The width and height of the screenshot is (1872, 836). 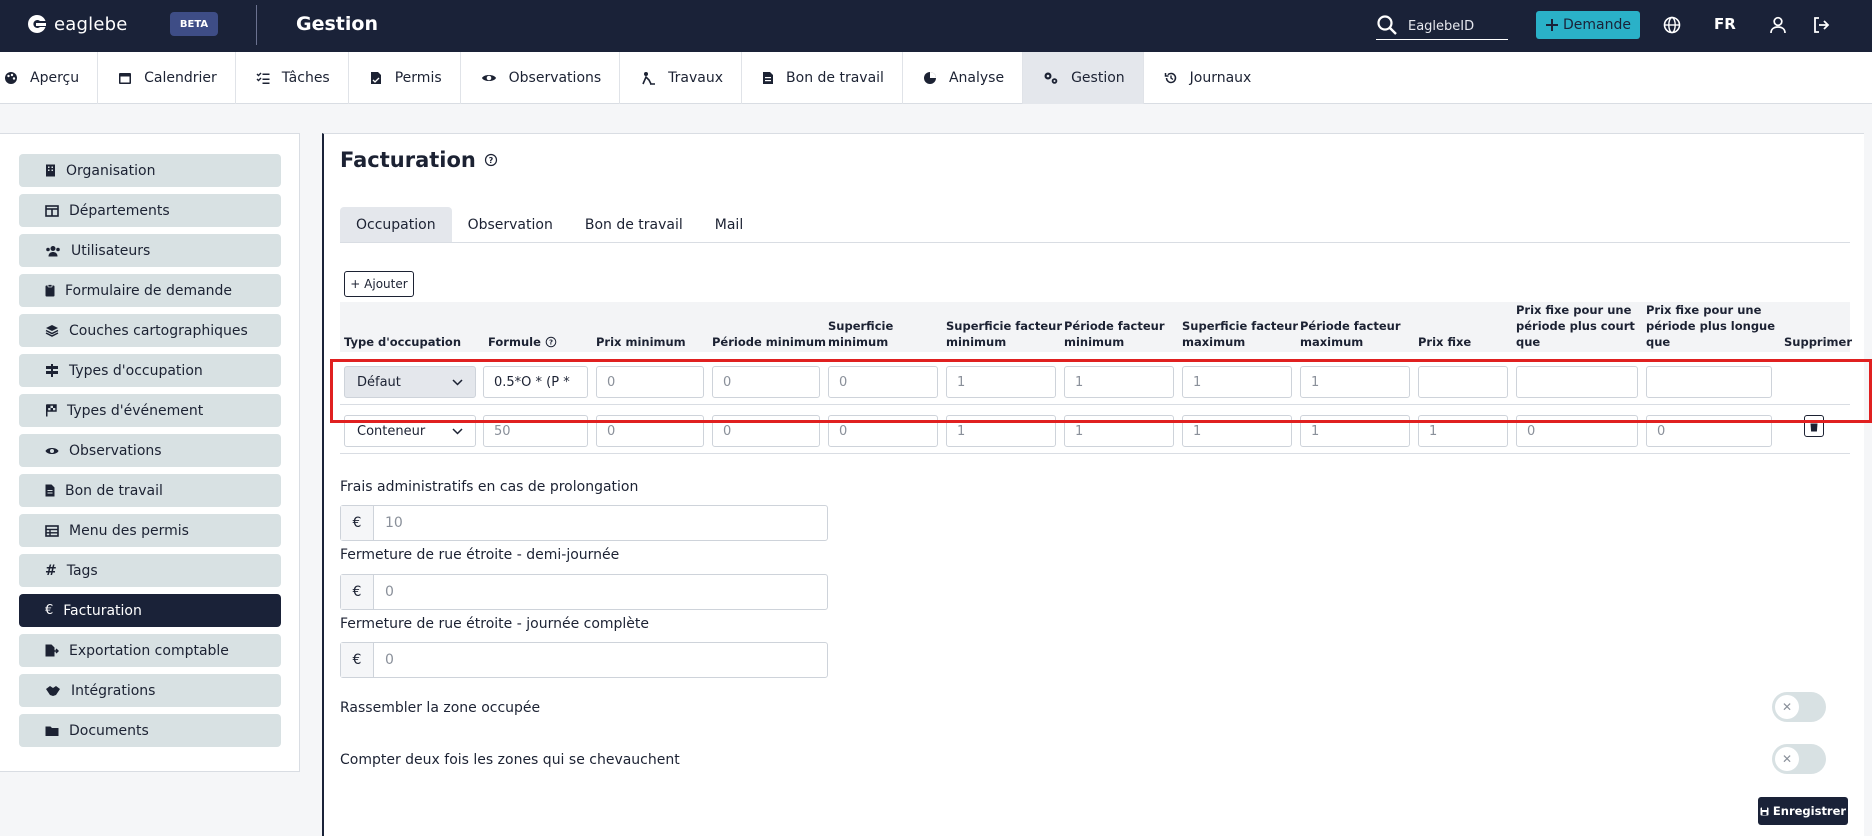 What do you see at coordinates (77, 24) in the screenshot?
I see `logo: eaglebe` at bounding box center [77, 24].